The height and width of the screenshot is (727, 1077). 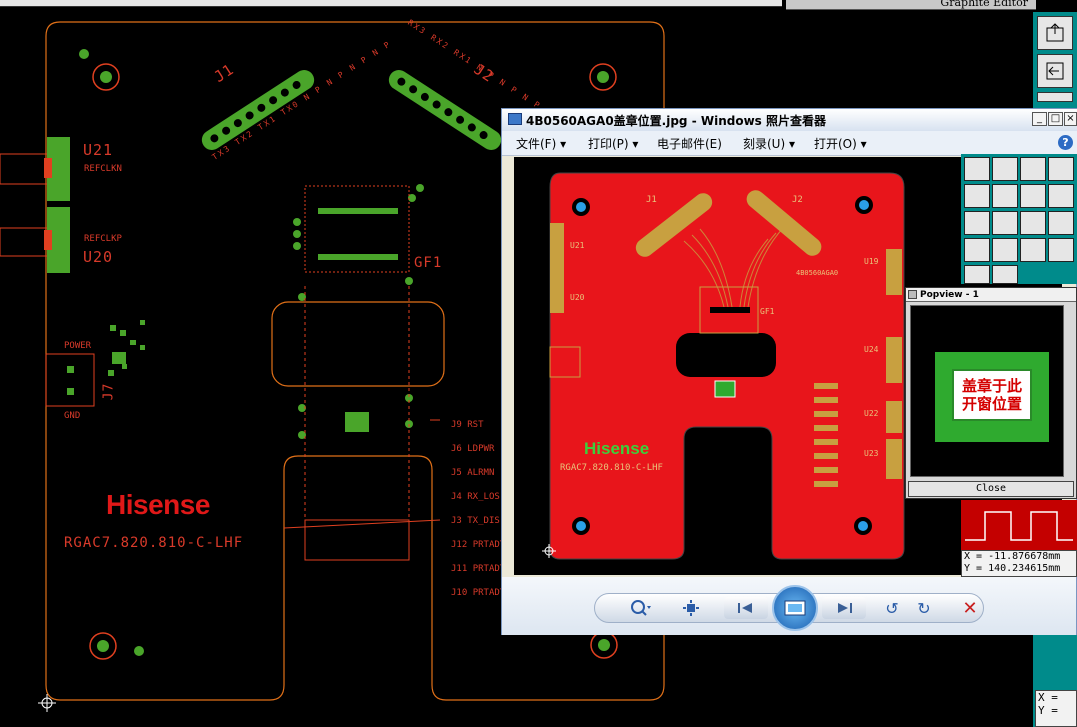 I want to click on viewer-bottom-bar: ↺ ↻ ✕, so click(x=789, y=606).